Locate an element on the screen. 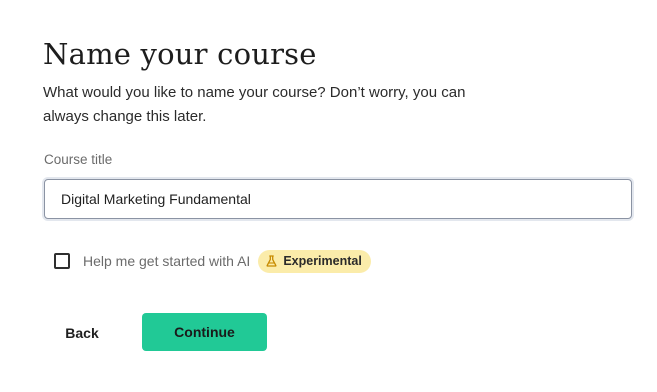 The width and height of the screenshot is (657, 392). back-button: Back is located at coordinates (82, 332).